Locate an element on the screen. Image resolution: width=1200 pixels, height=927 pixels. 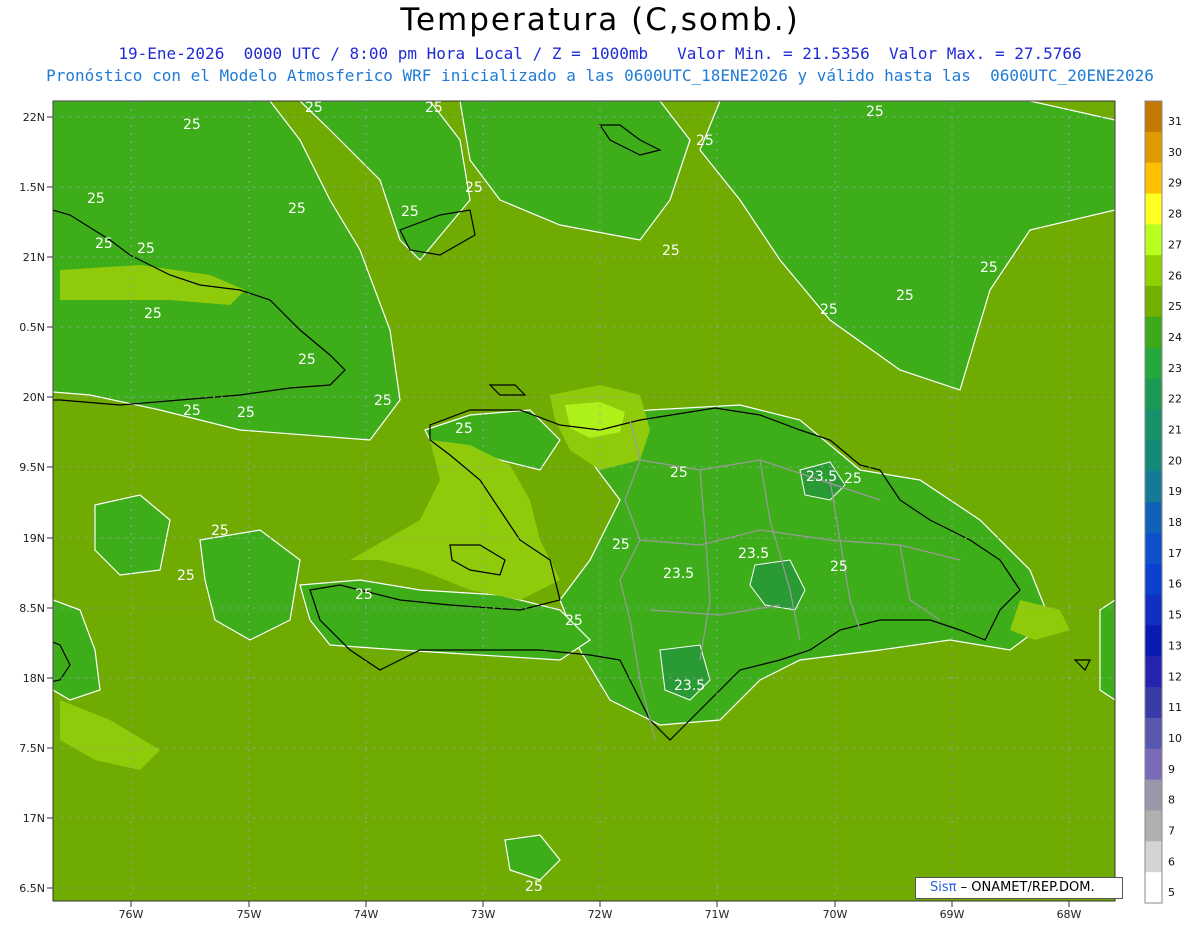
color-bar-label: 27 is located at coordinates (1175, 244).